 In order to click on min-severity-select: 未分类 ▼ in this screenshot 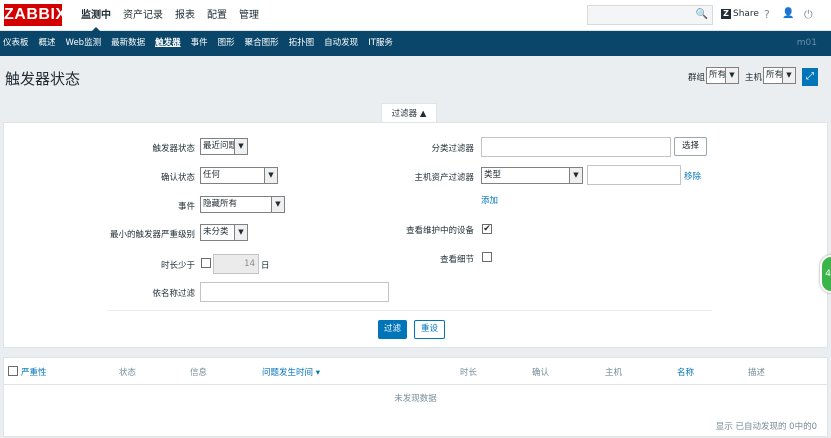, I will do `click(224, 232)`.